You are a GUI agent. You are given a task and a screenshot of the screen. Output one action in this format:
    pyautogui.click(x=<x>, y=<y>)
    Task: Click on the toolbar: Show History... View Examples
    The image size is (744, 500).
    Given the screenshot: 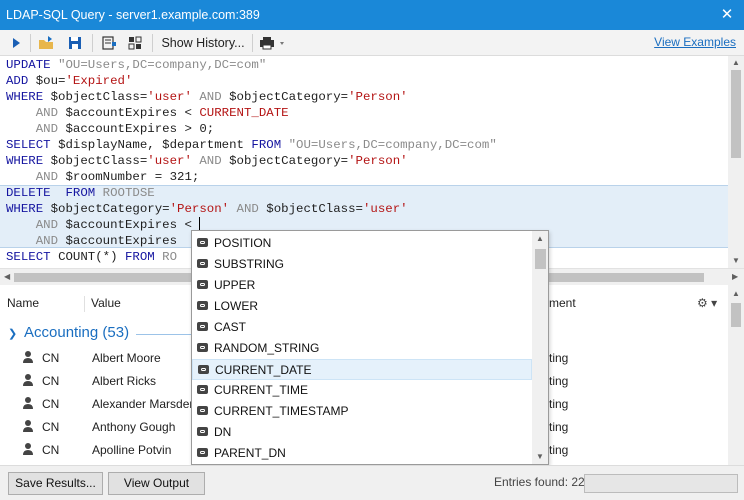 What is the action you would take?
    pyautogui.click(x=372, y=43)
    